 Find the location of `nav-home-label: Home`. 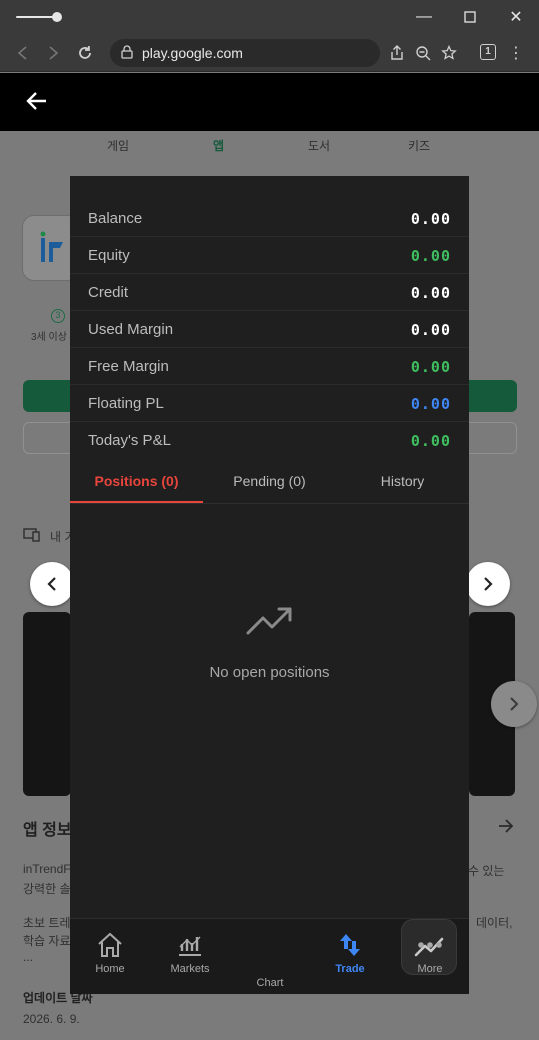

nav-home-label: Home is located at coordinates (110, 969).